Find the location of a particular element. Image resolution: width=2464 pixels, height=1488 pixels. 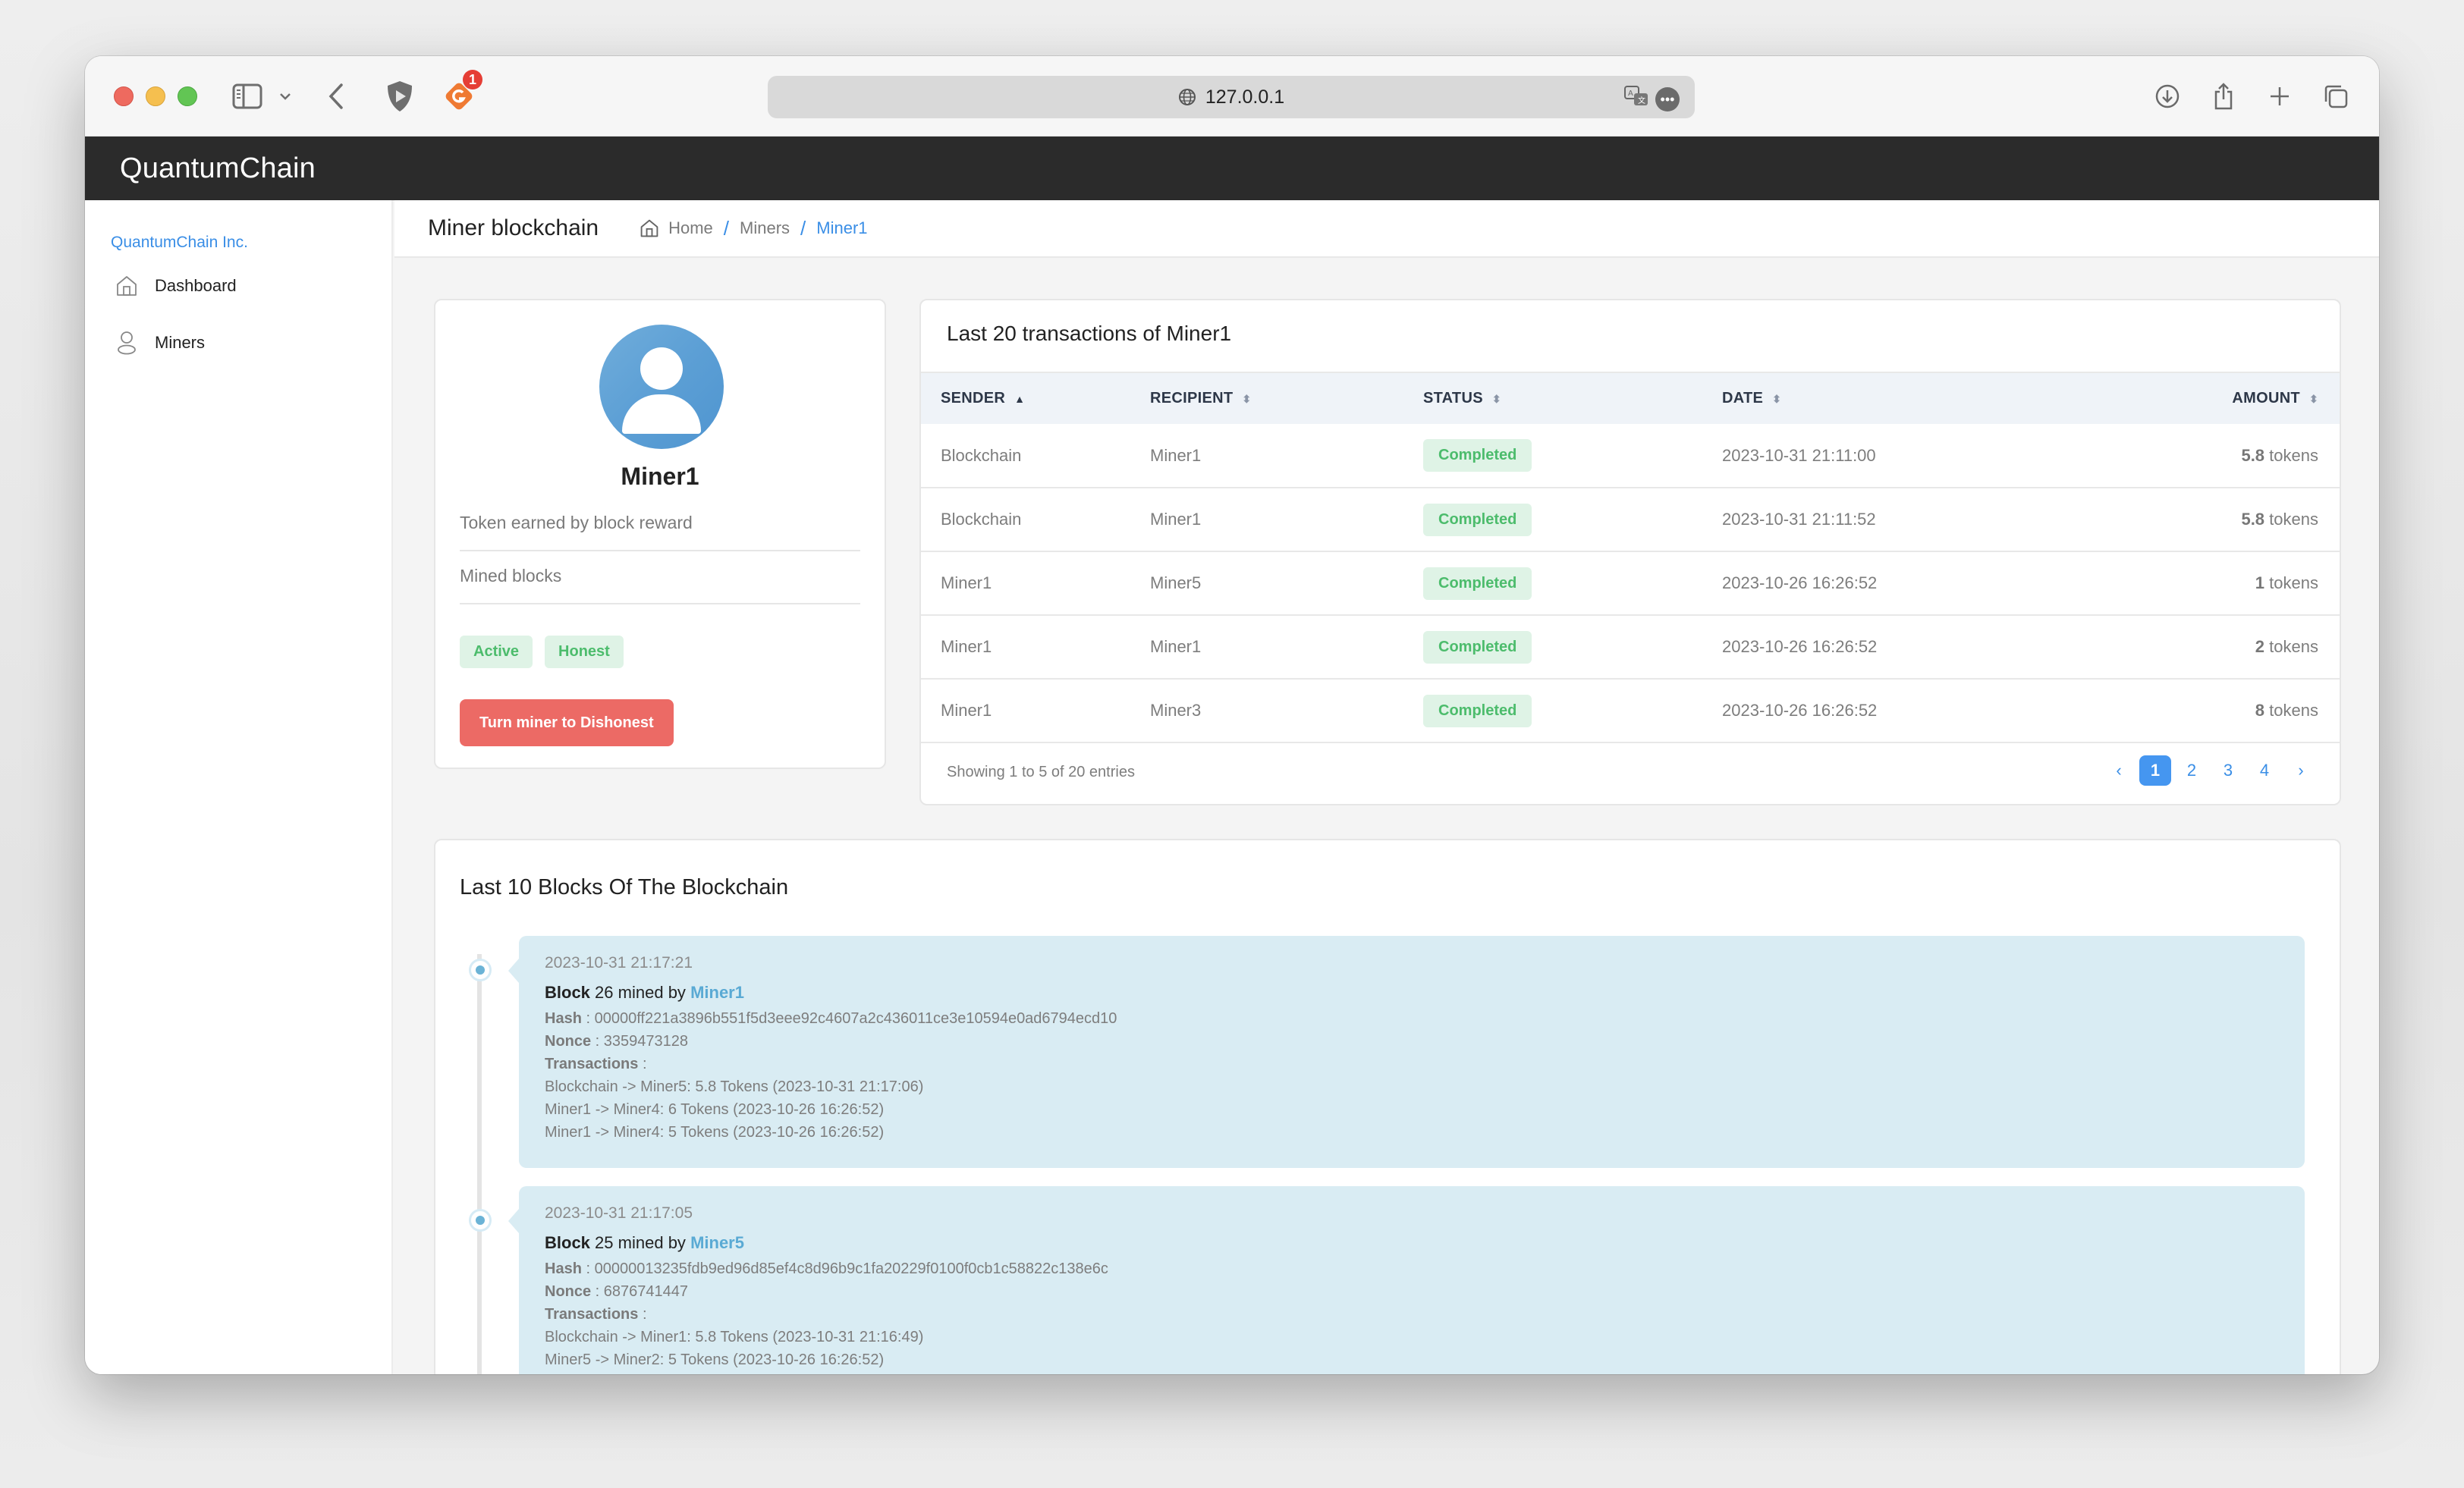

column-header-label: SENDER is located at coordinates (973, 398).